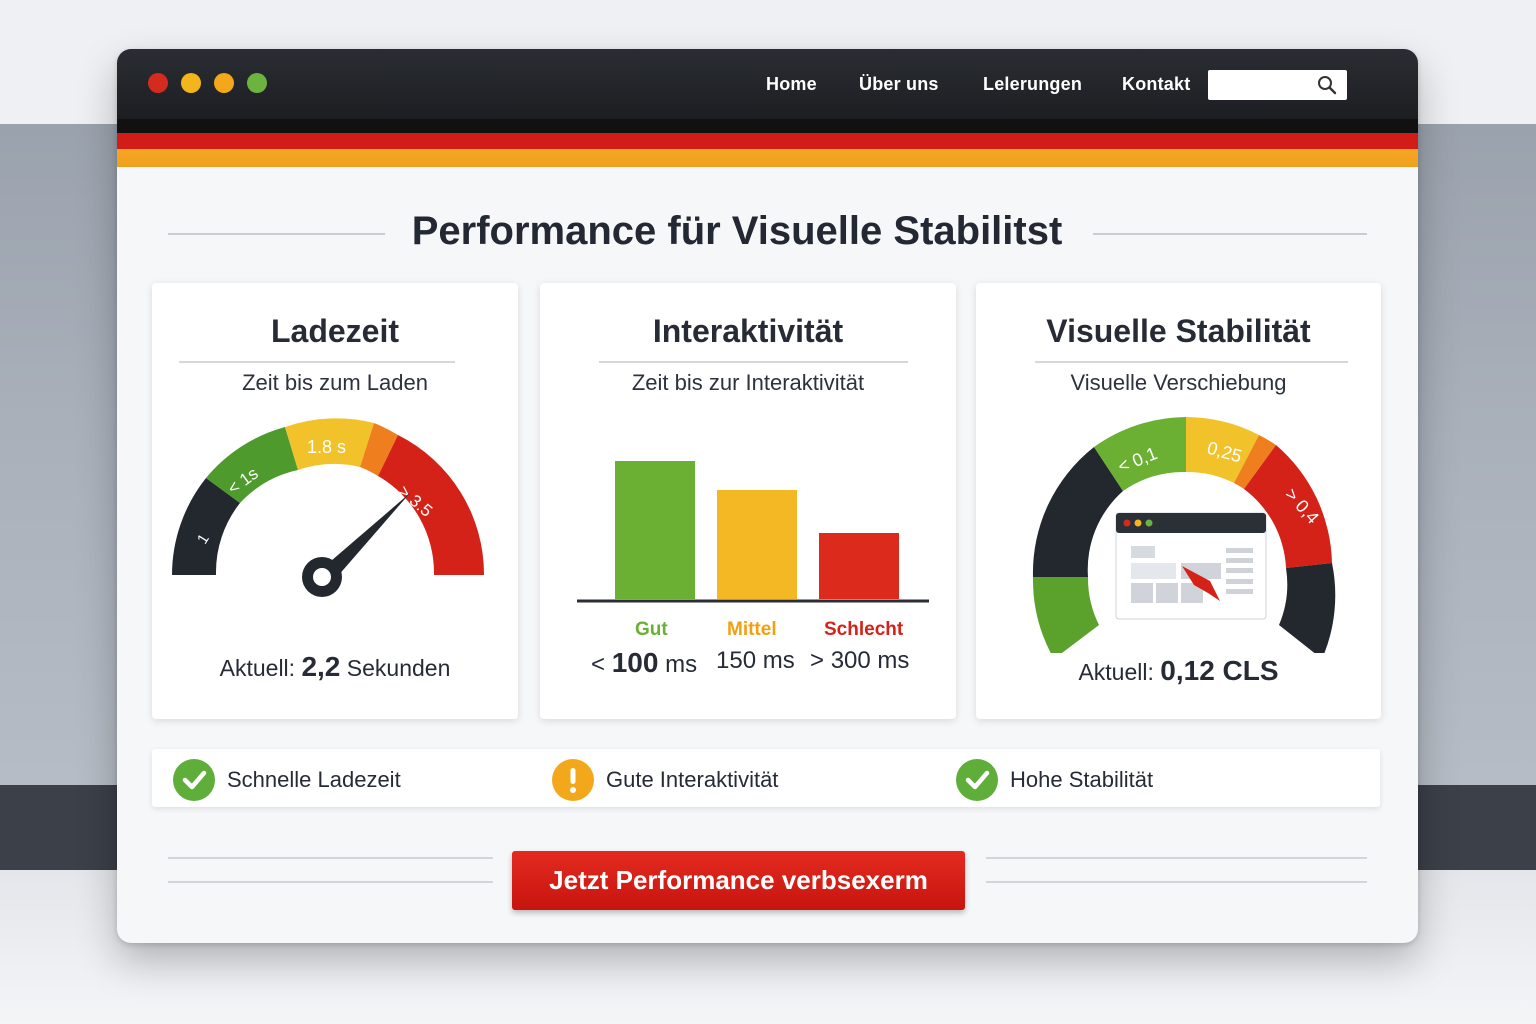 The width and height of the screenshot is (1536, 1024). I want to click on cta-divider-left-bottom, so click(330, 882).